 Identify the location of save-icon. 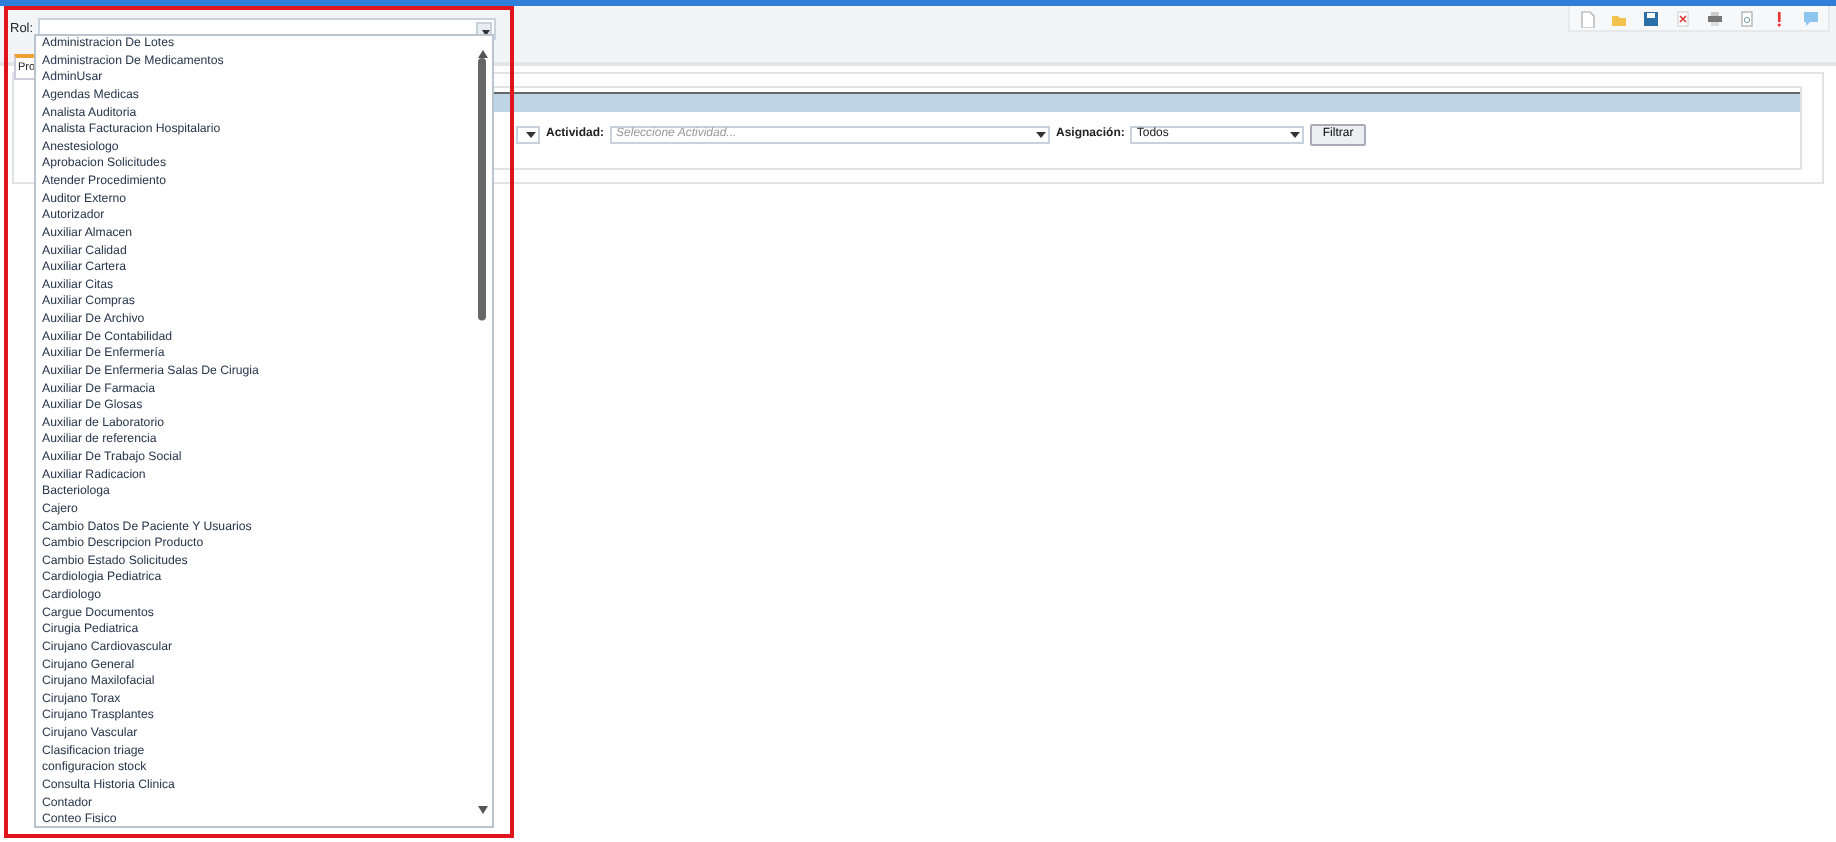
(1651, 18).